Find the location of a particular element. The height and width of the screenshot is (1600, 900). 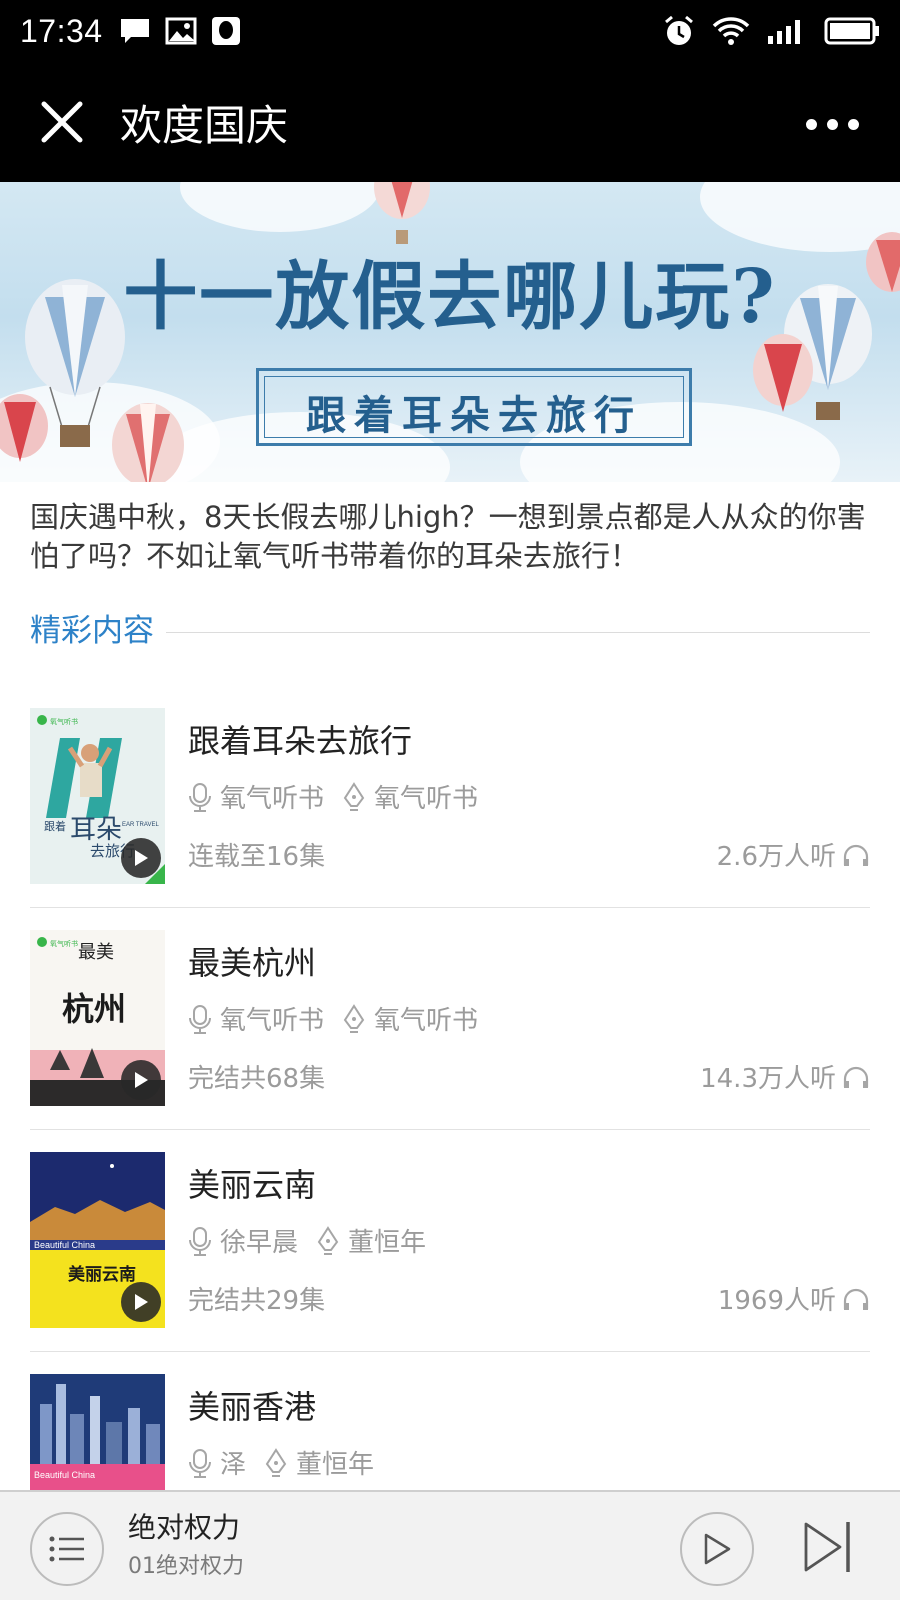

play-button is located at coordinates (717, 1549).